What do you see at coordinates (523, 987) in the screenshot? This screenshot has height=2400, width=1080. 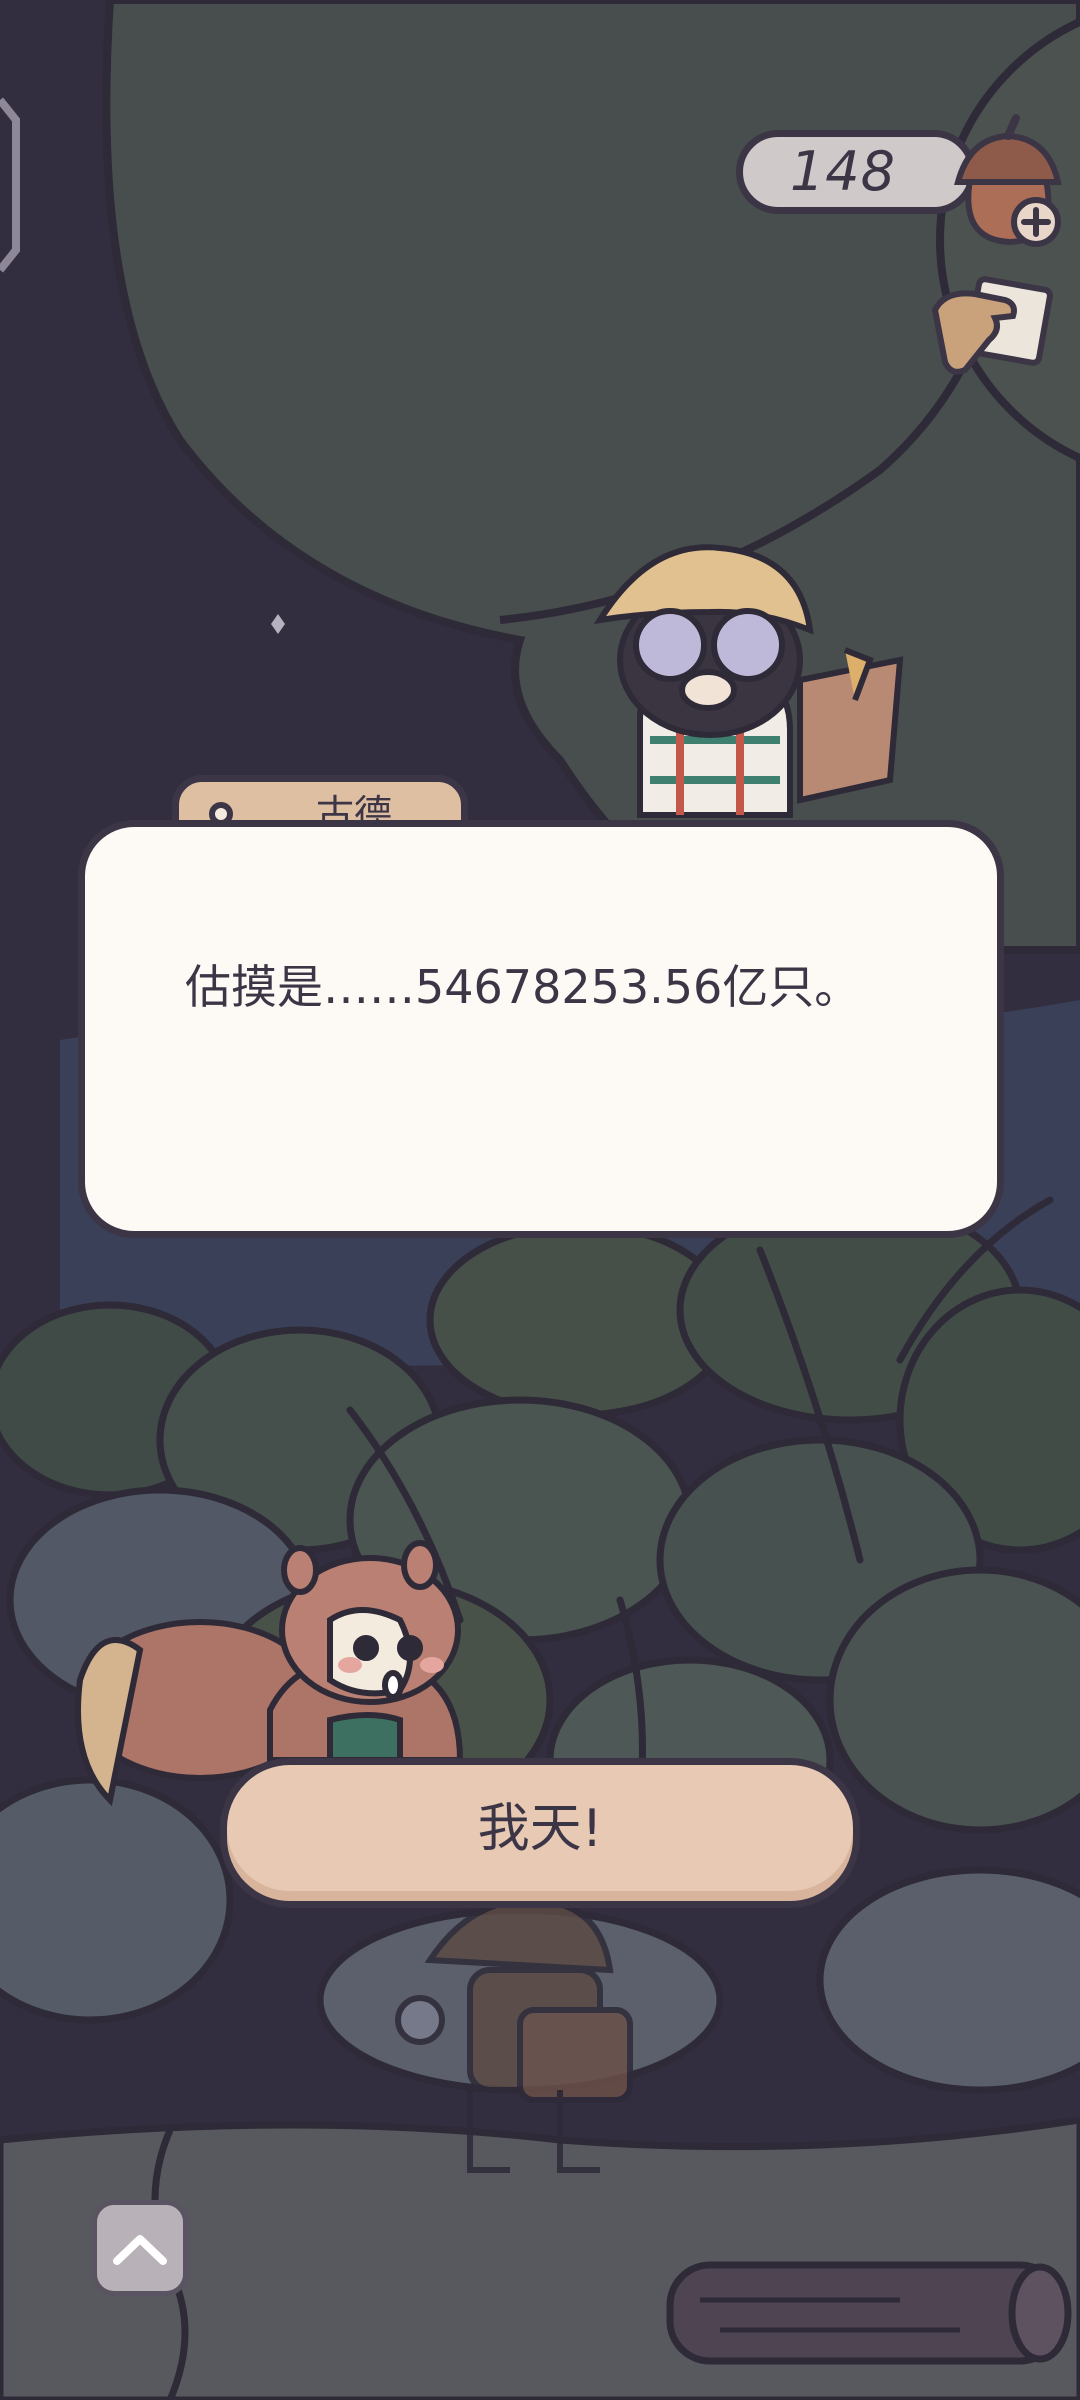 I see `dialogue-text: 估摸是……54678253.56亿只。` at bounding box center [523, 987].